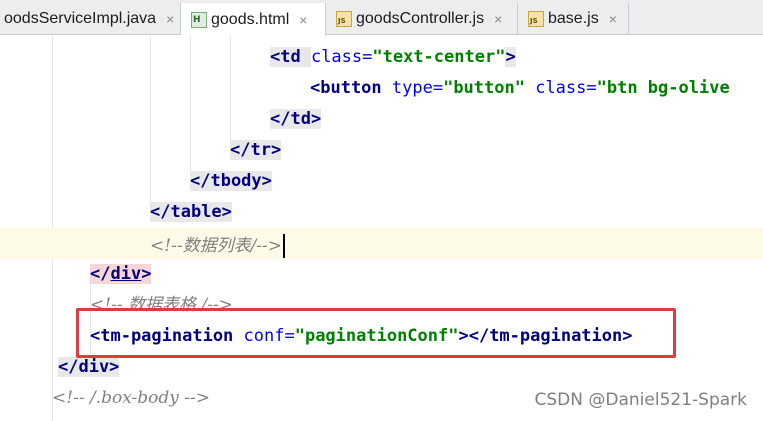 Image resolution: width=763 pixels, height=421 pixels. What do you see at coordinates (290, 57) in the screenshot?
I see `tag-token: <td` at bounding box center [290, 57].